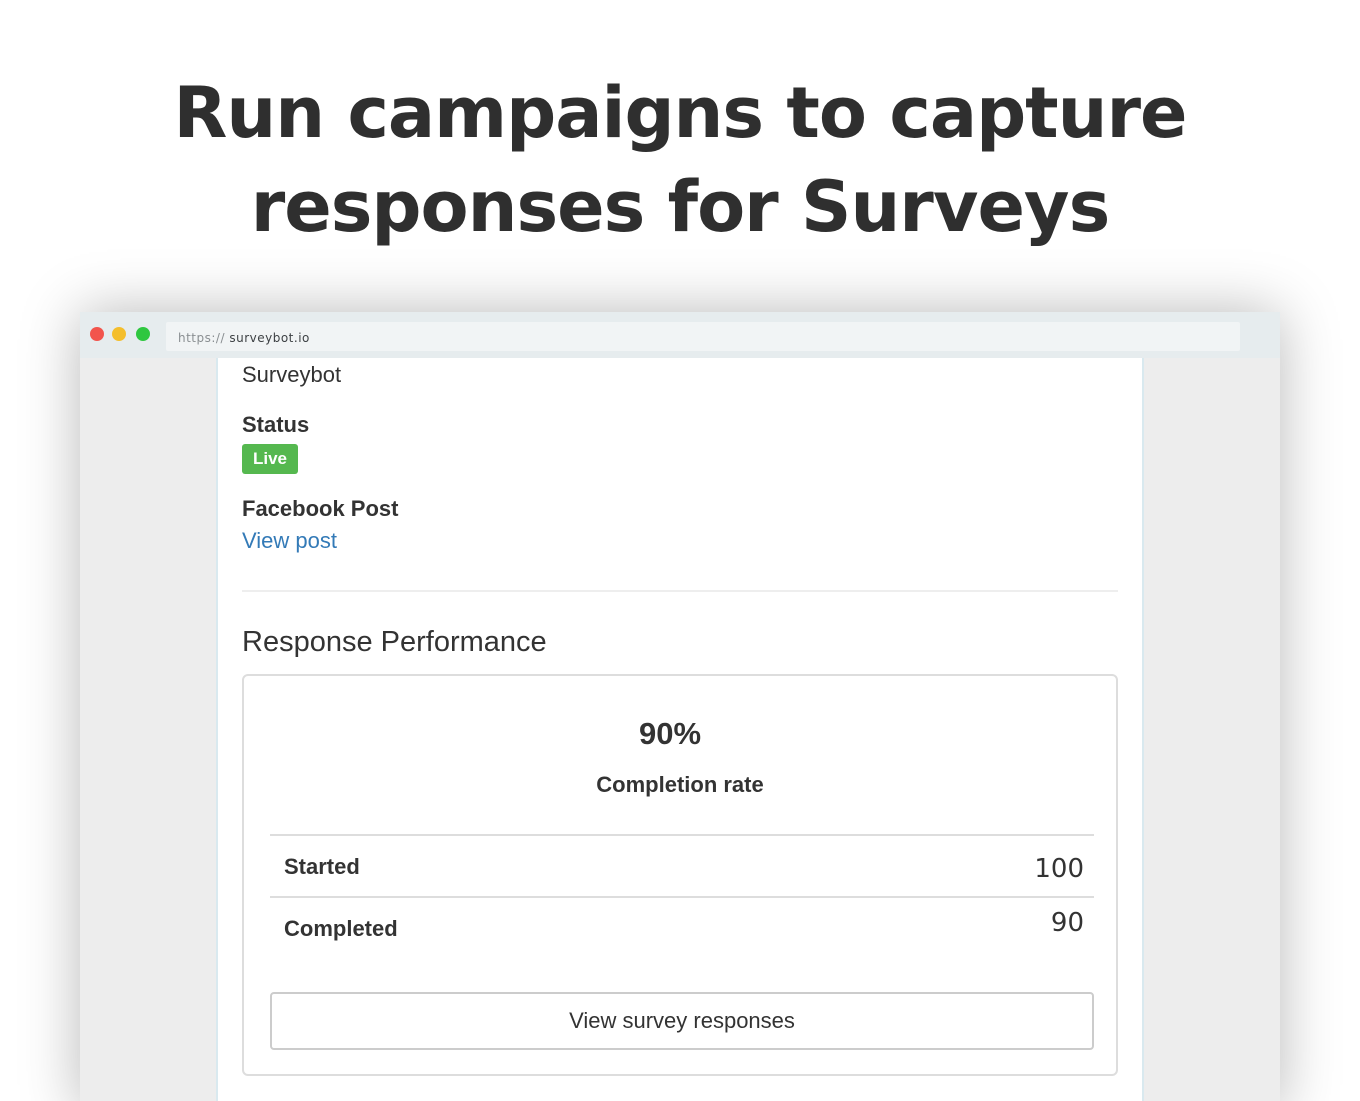 Image resolution: width=1360 pixels, height=1101 pixels. What do you see at coordinates (269, 338) in the screenshot?
I see `url-host: surveybot.io` at bounding box center [269, 338].